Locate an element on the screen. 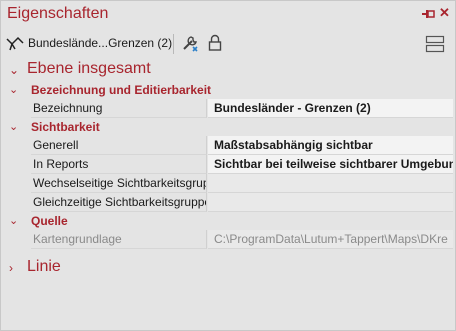 The image size is (456, 331). chevron-right-icon: › is located at coordinates (11, 268).